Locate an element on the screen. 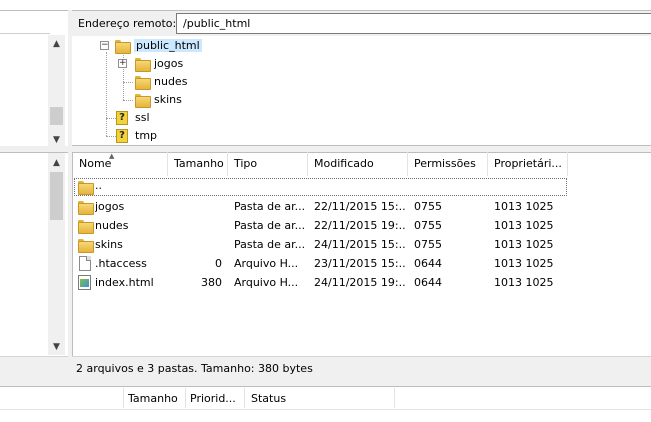 Image resolution: width=651 pixels, height=422 pixels. local-file-scroll-thumb is located at coordinates (56, 196).